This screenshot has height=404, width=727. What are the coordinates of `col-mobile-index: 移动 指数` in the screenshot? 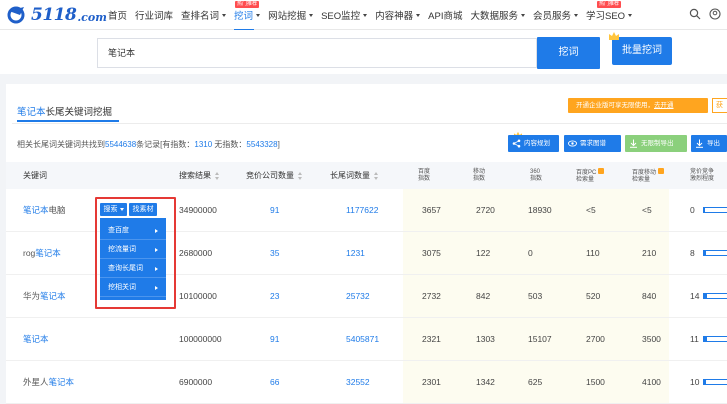 It's located at (479, 175).